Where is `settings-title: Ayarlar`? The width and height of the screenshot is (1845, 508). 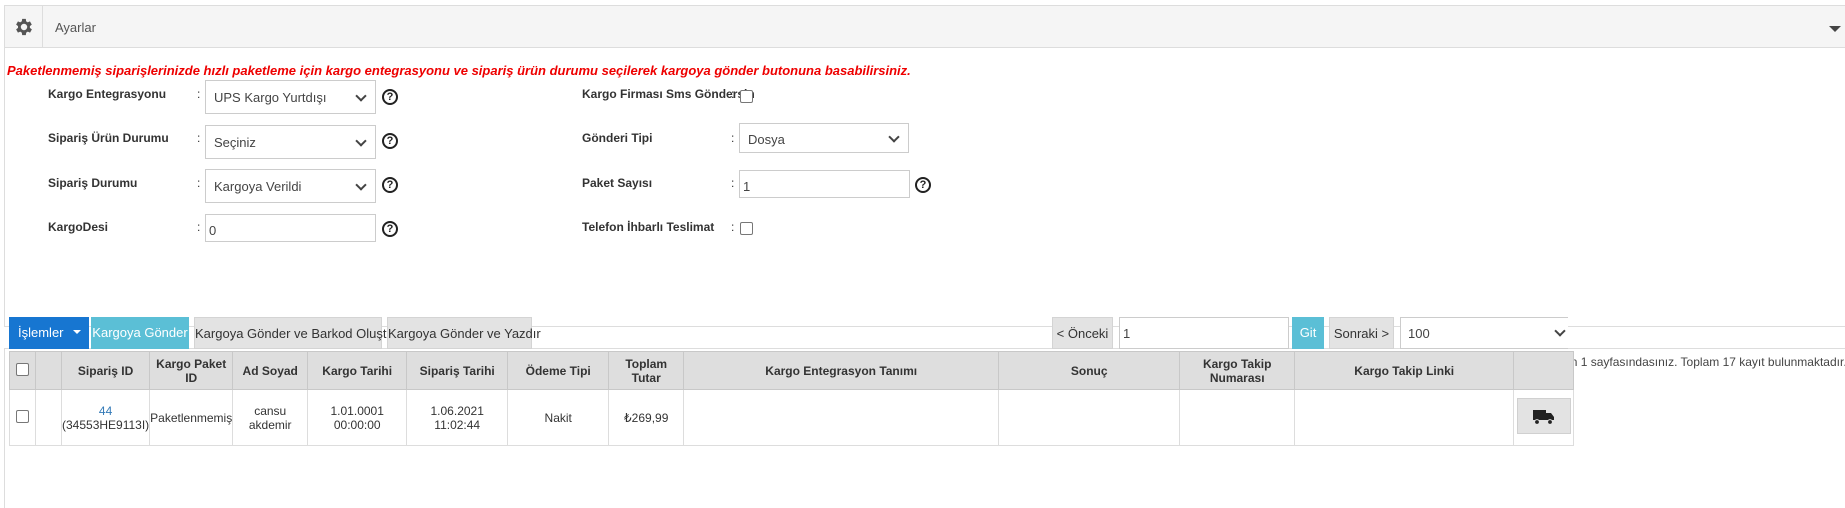 settings-title: Ayarlar is located at coordinates (75, 27).